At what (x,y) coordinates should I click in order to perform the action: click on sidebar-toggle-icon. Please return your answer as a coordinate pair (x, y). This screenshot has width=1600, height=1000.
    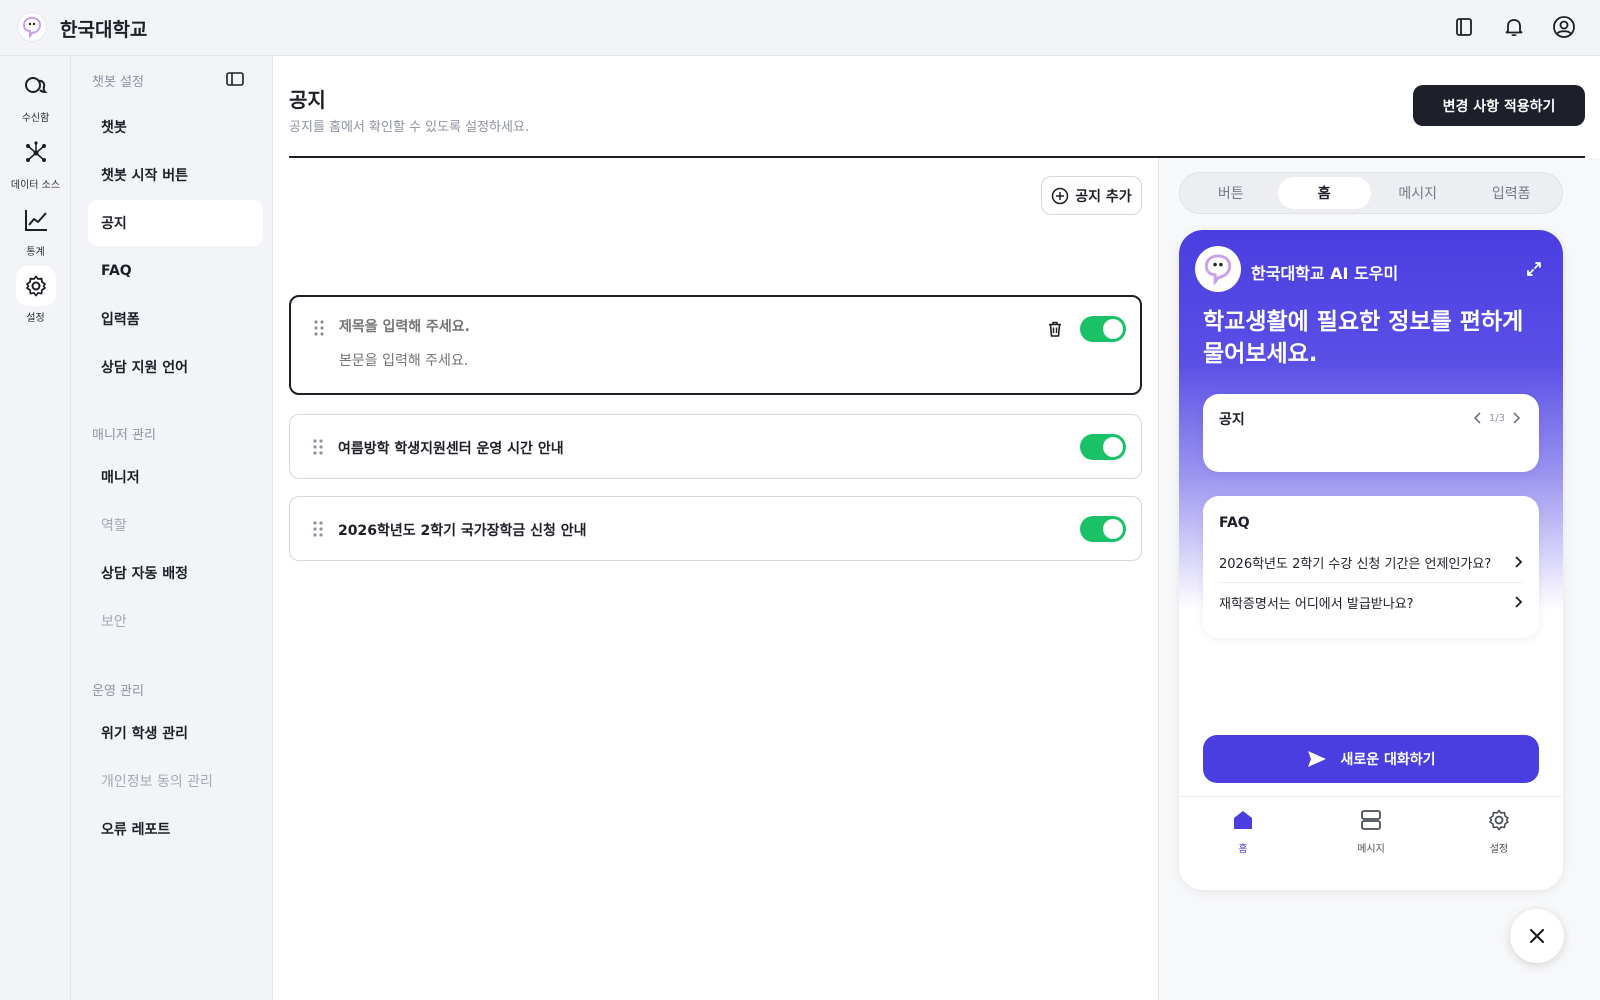
    Looking at the image, I should click on (237, 80).